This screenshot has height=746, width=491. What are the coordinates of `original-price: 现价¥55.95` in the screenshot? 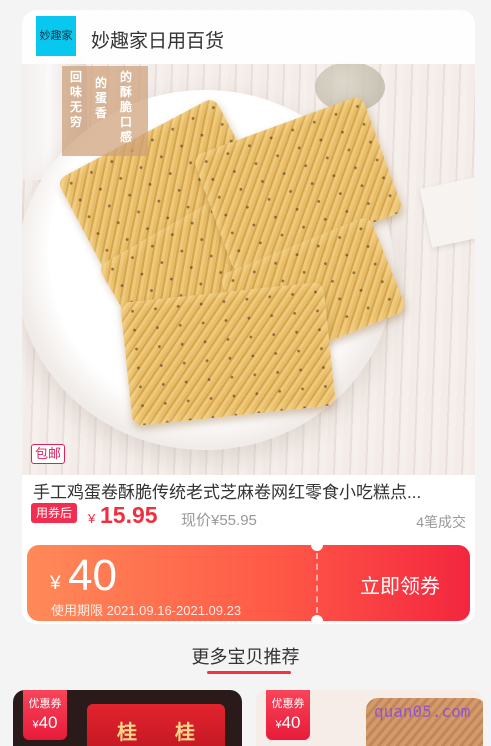 It's located at (219, 520).